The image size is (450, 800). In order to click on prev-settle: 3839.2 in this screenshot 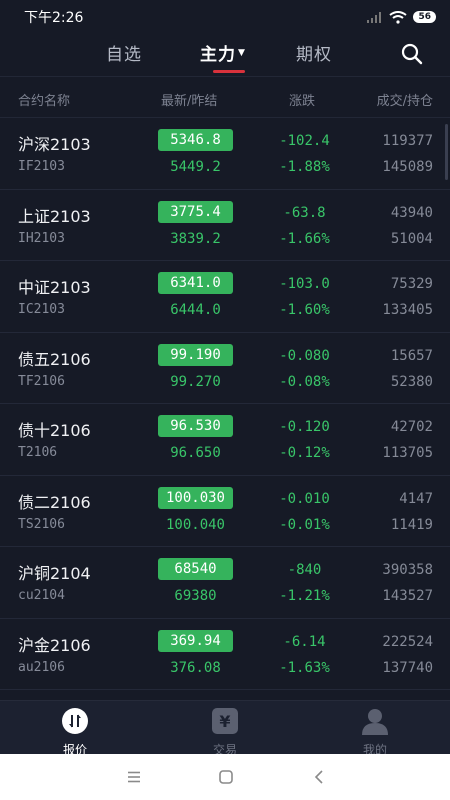, I will do `click(195, 238)`.